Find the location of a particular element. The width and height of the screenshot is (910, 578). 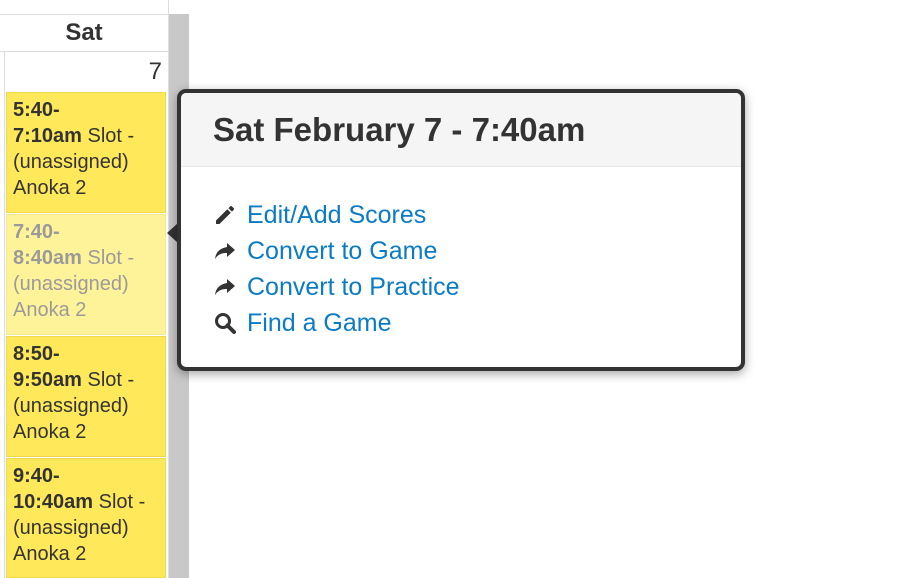

calendar-event: 5:40- 7:10am Slot - (unassigned) Anoka 2 is located at coordinates (86, 152).